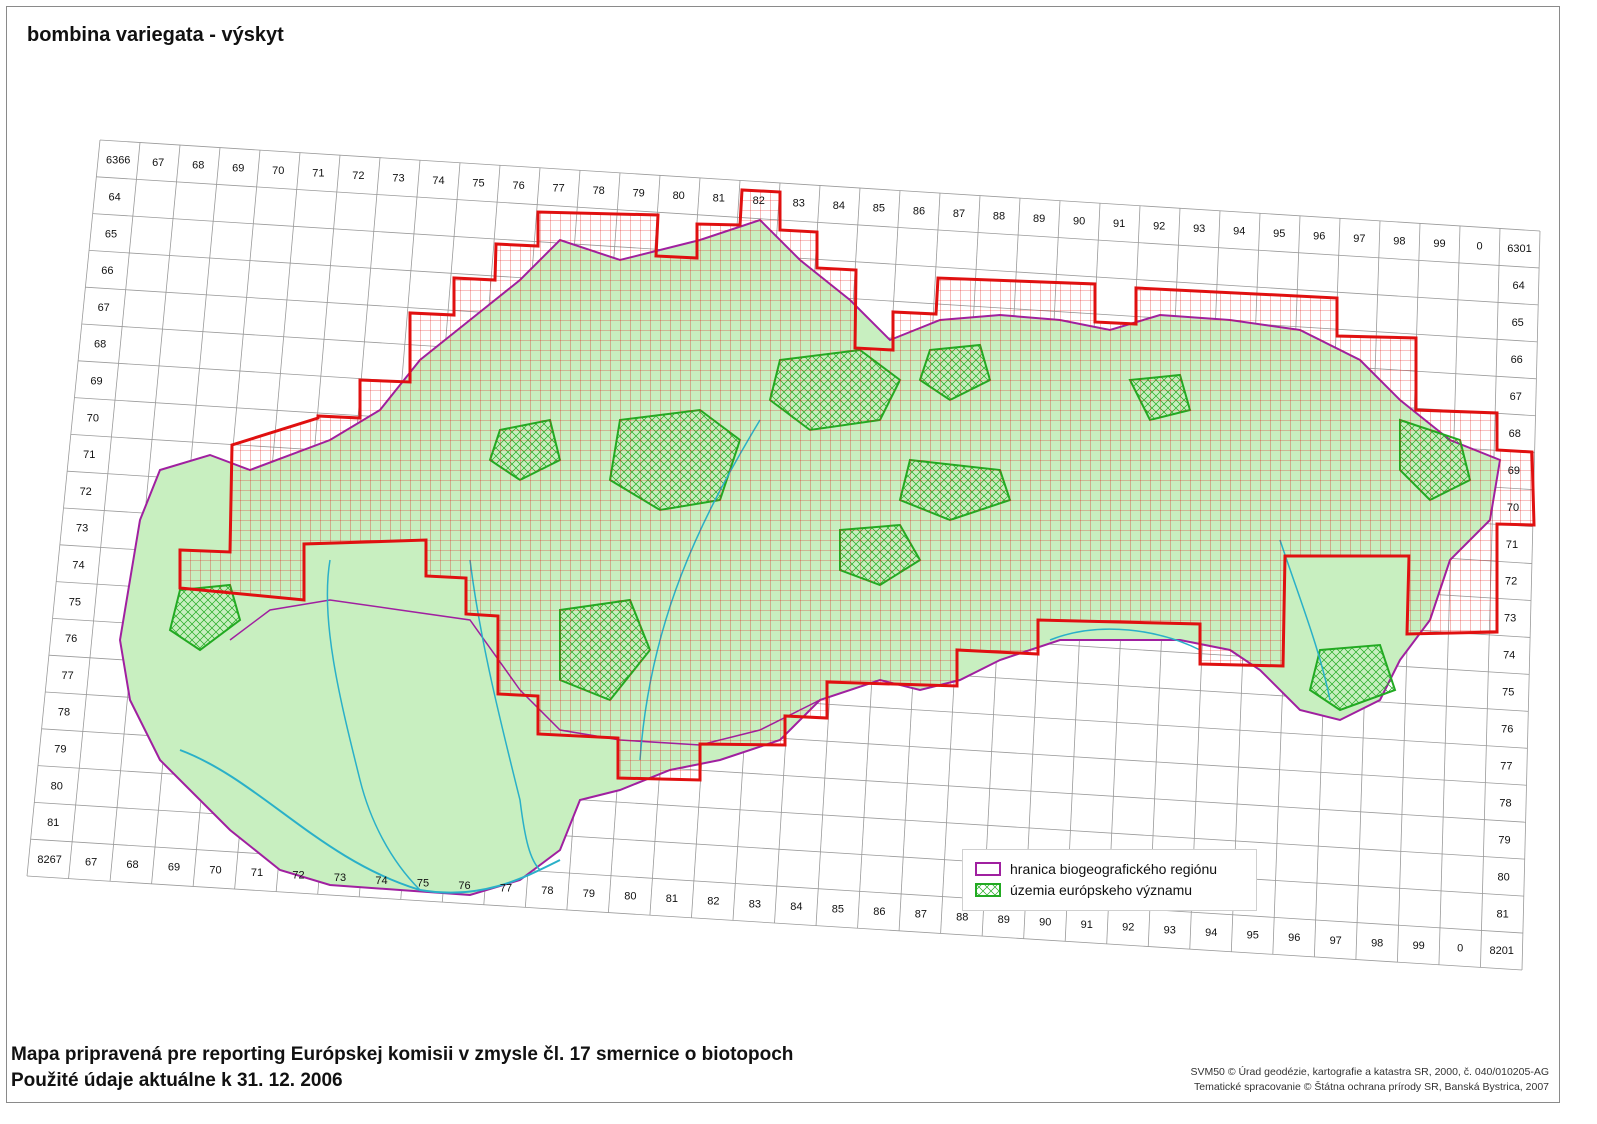  What do you see at coordinates (478, 183) in the screenshot?
I see `grid-label-top: 75` at bounding box center [478, 183].